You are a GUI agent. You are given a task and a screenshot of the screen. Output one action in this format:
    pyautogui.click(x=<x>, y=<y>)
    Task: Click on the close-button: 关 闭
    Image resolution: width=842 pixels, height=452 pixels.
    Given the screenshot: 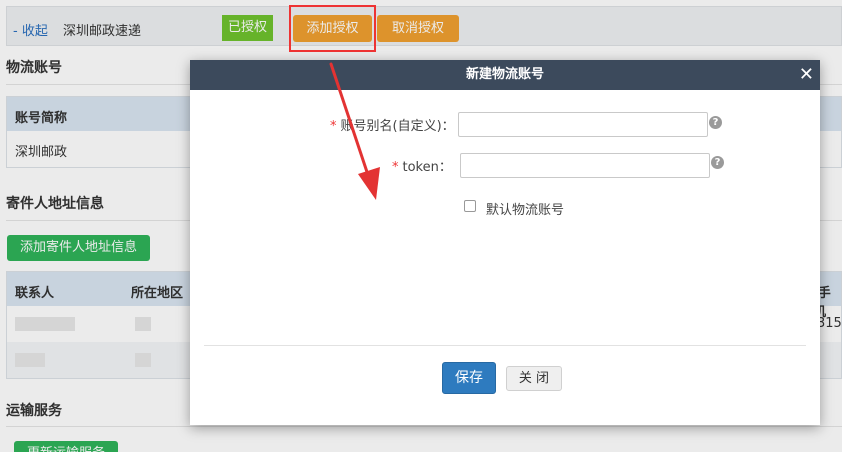 What is the action you would take?
    pyautogui.click(x=534, y=378)
    